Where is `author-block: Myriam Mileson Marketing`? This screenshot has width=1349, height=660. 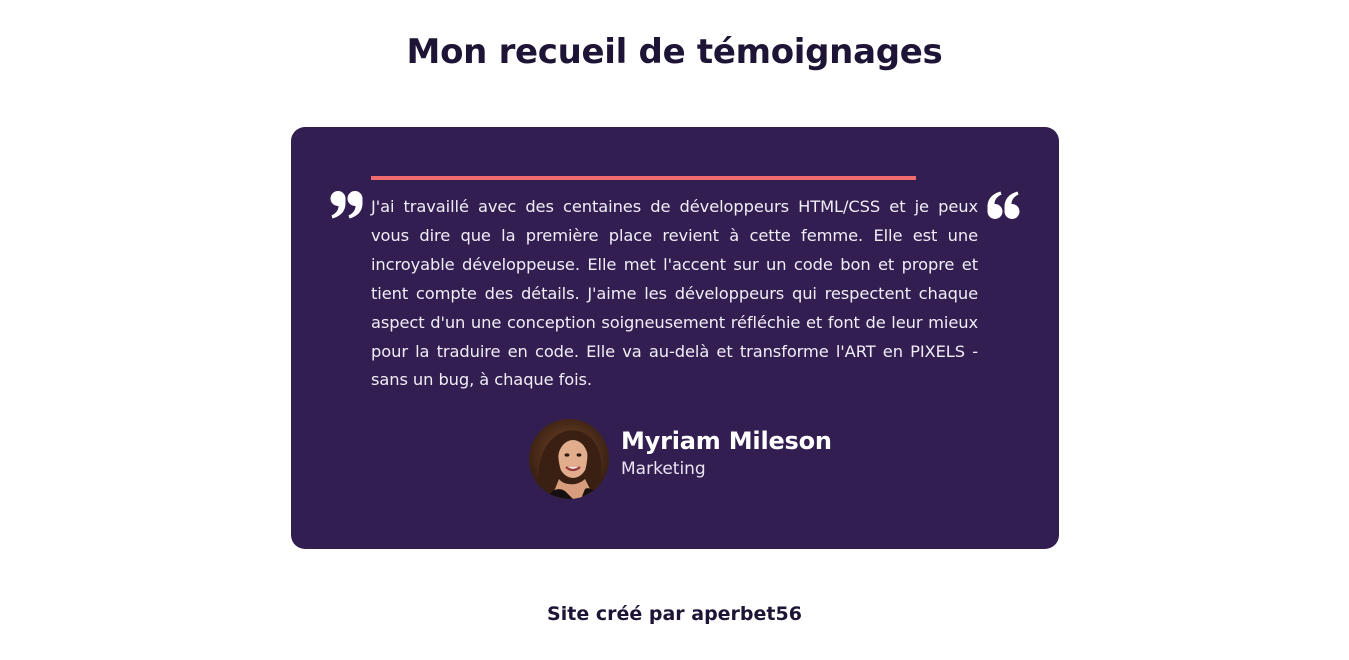 author-block: Myriam Mileson Marketing is located at coordinates (680, 459).